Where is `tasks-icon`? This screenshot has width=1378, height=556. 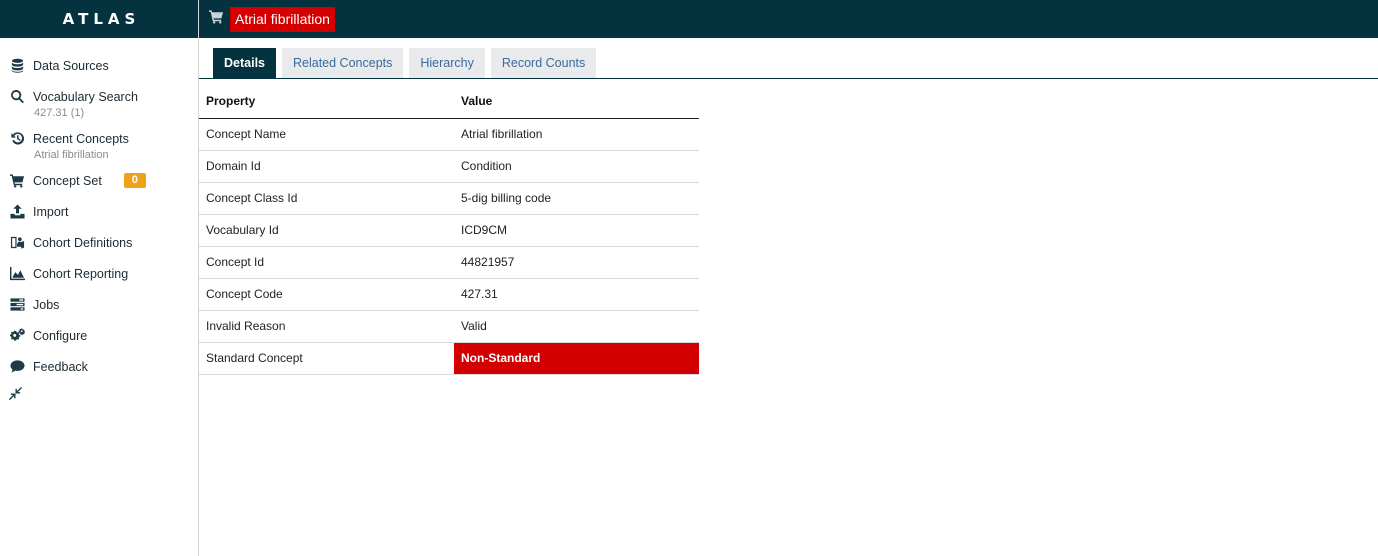 tasks-icon is located at coordinates (17, 305).